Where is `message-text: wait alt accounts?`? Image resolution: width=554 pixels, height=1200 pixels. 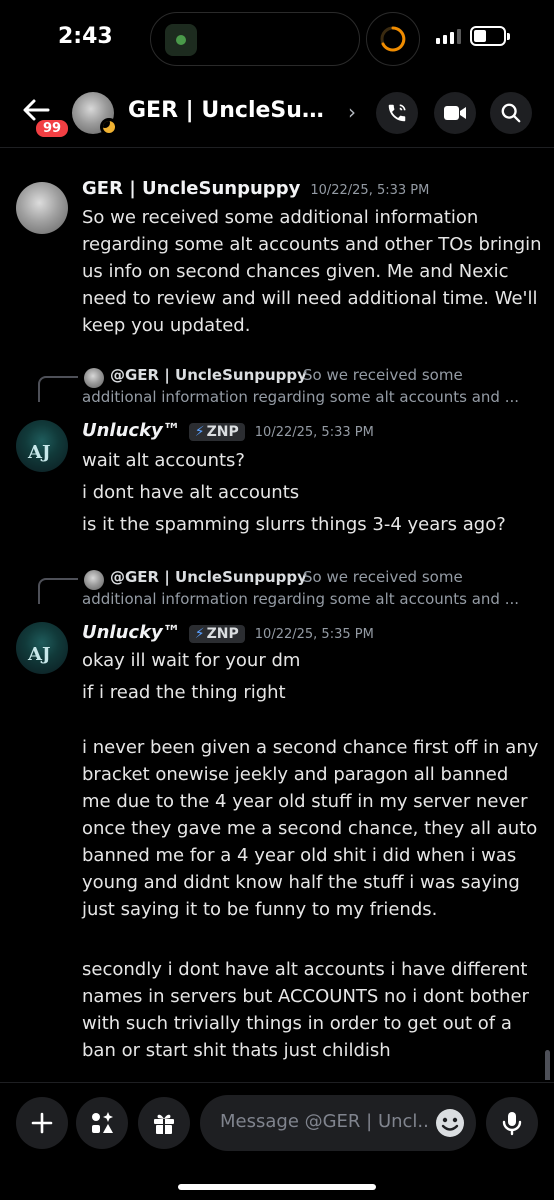
message-text: wait alt accounts? is located at coordinates (163, 460).